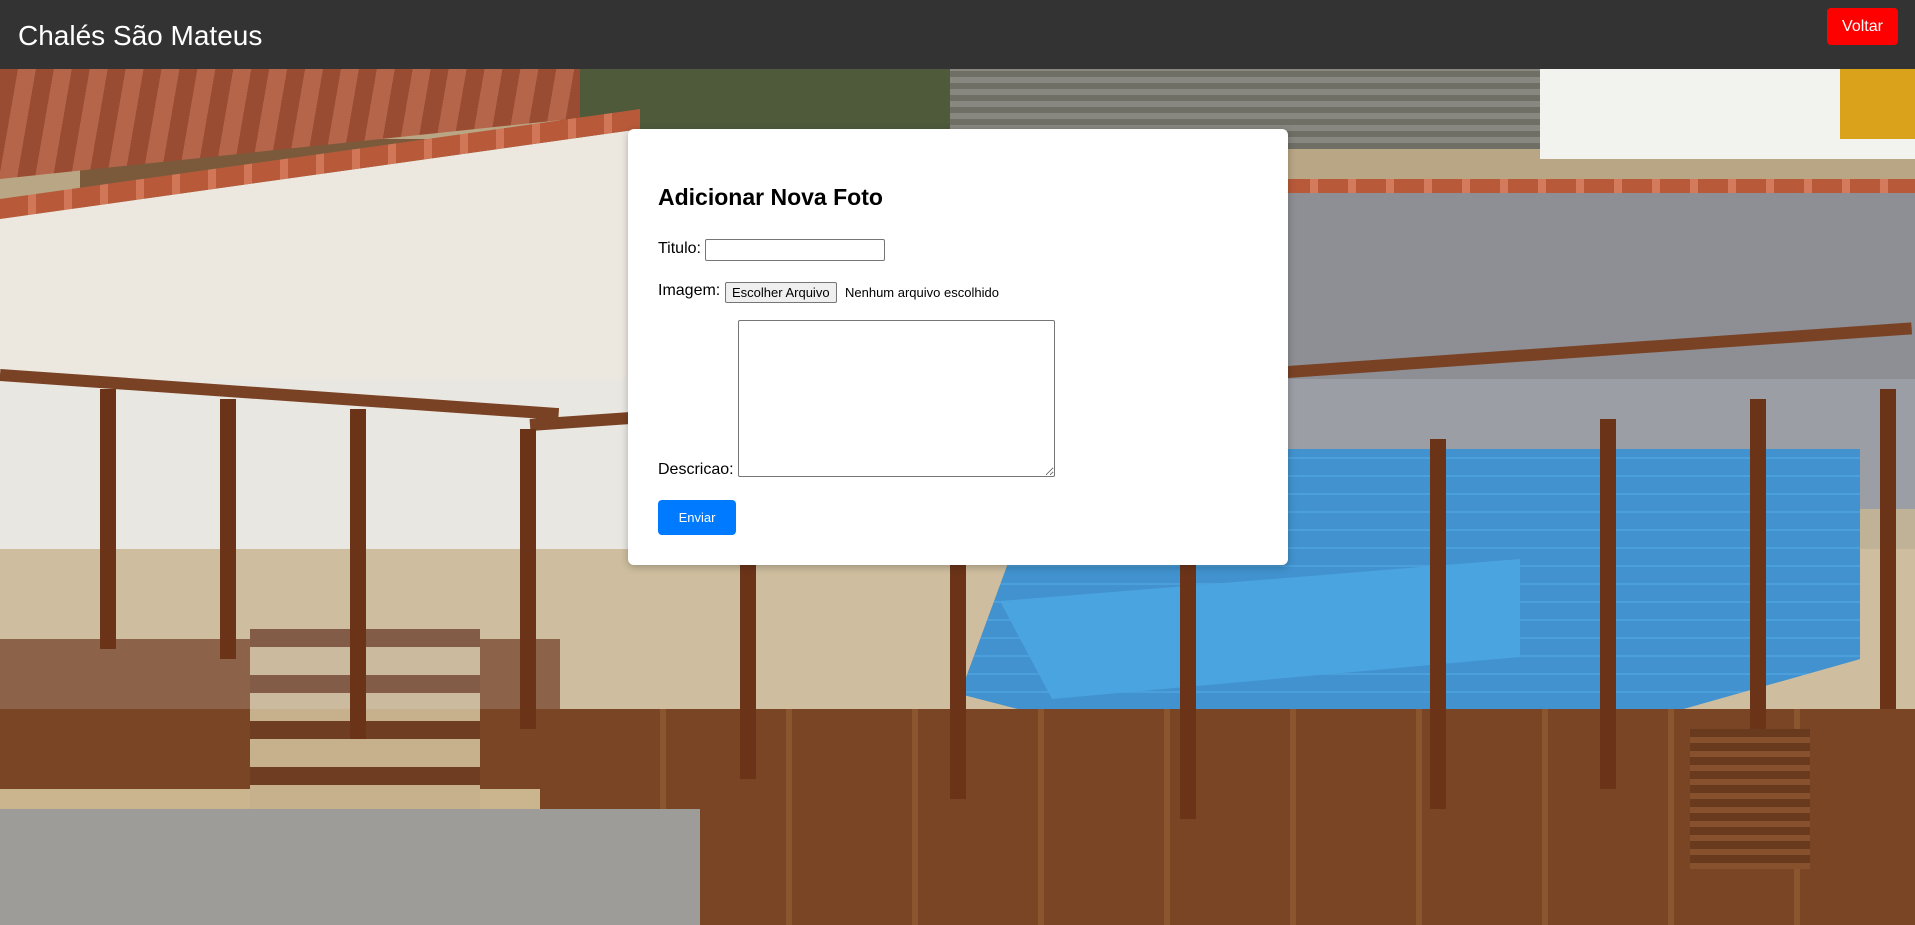 The height and width of the screenshot is (925, 1915). What do you see at coordinates (1862, 26) in the screenshot?
I see `back-button: Voltar` at bounding box center [1862, 26].